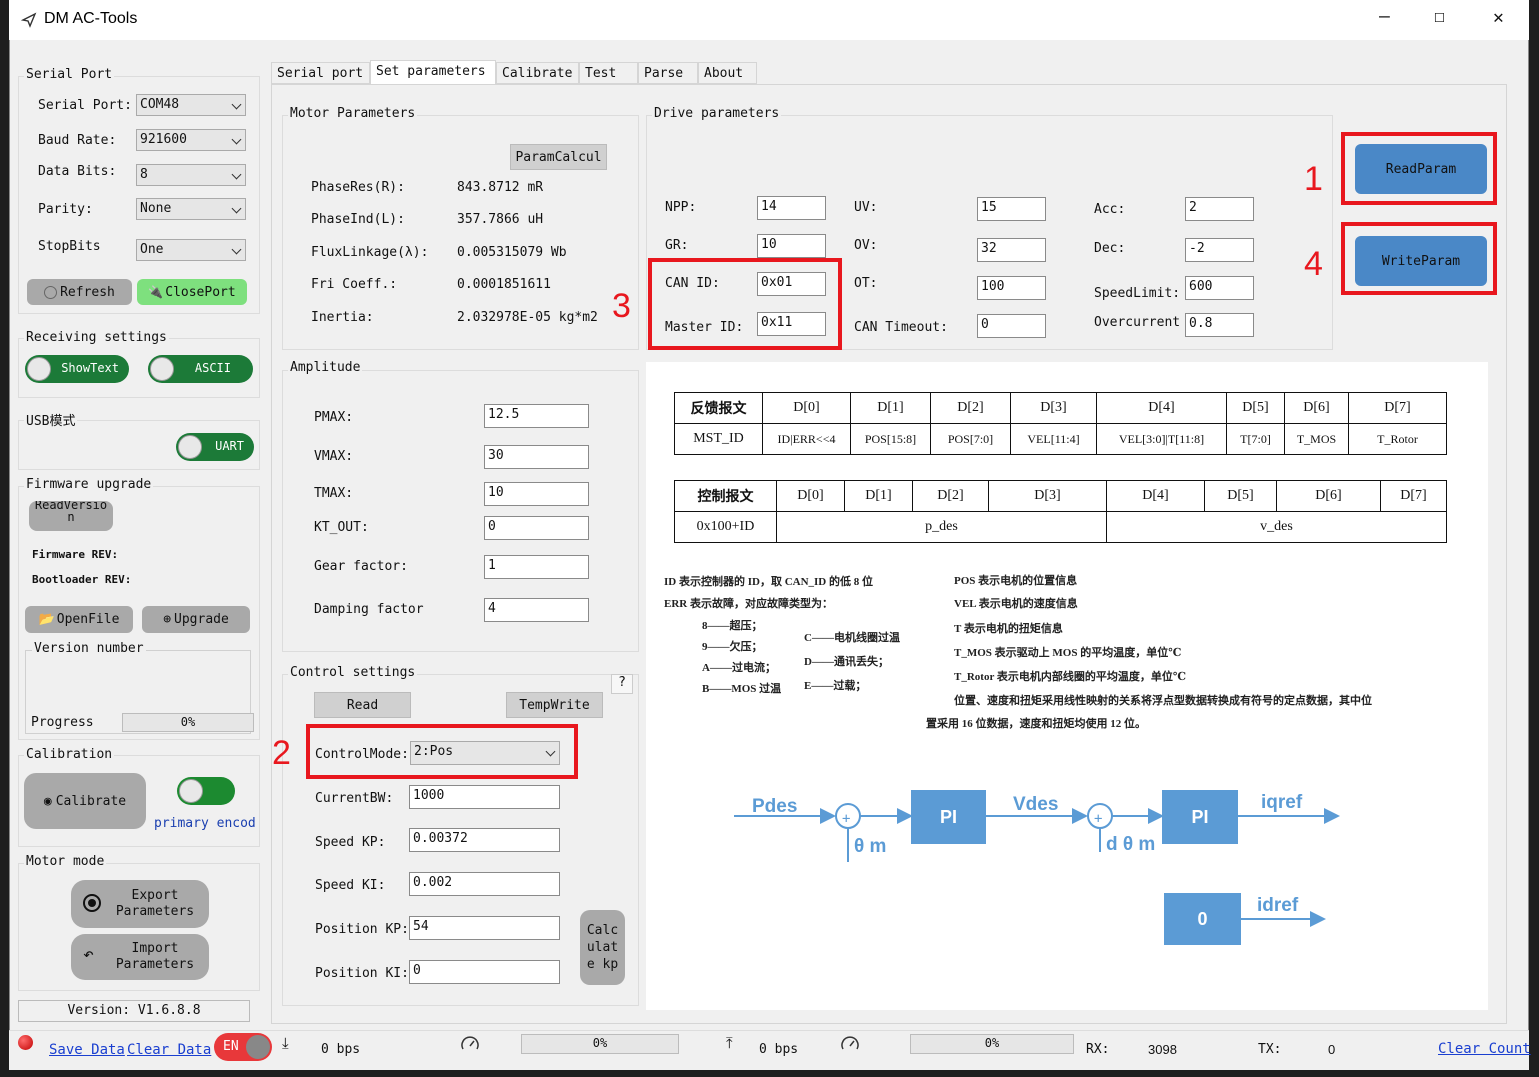 Image resolution: width=1539 pixels, height=1077 pixels. What do you see at coordinates (77, 140) in the screenshot?
I see `baud-label: Baud Rate:` at bounding box center [77, 140].